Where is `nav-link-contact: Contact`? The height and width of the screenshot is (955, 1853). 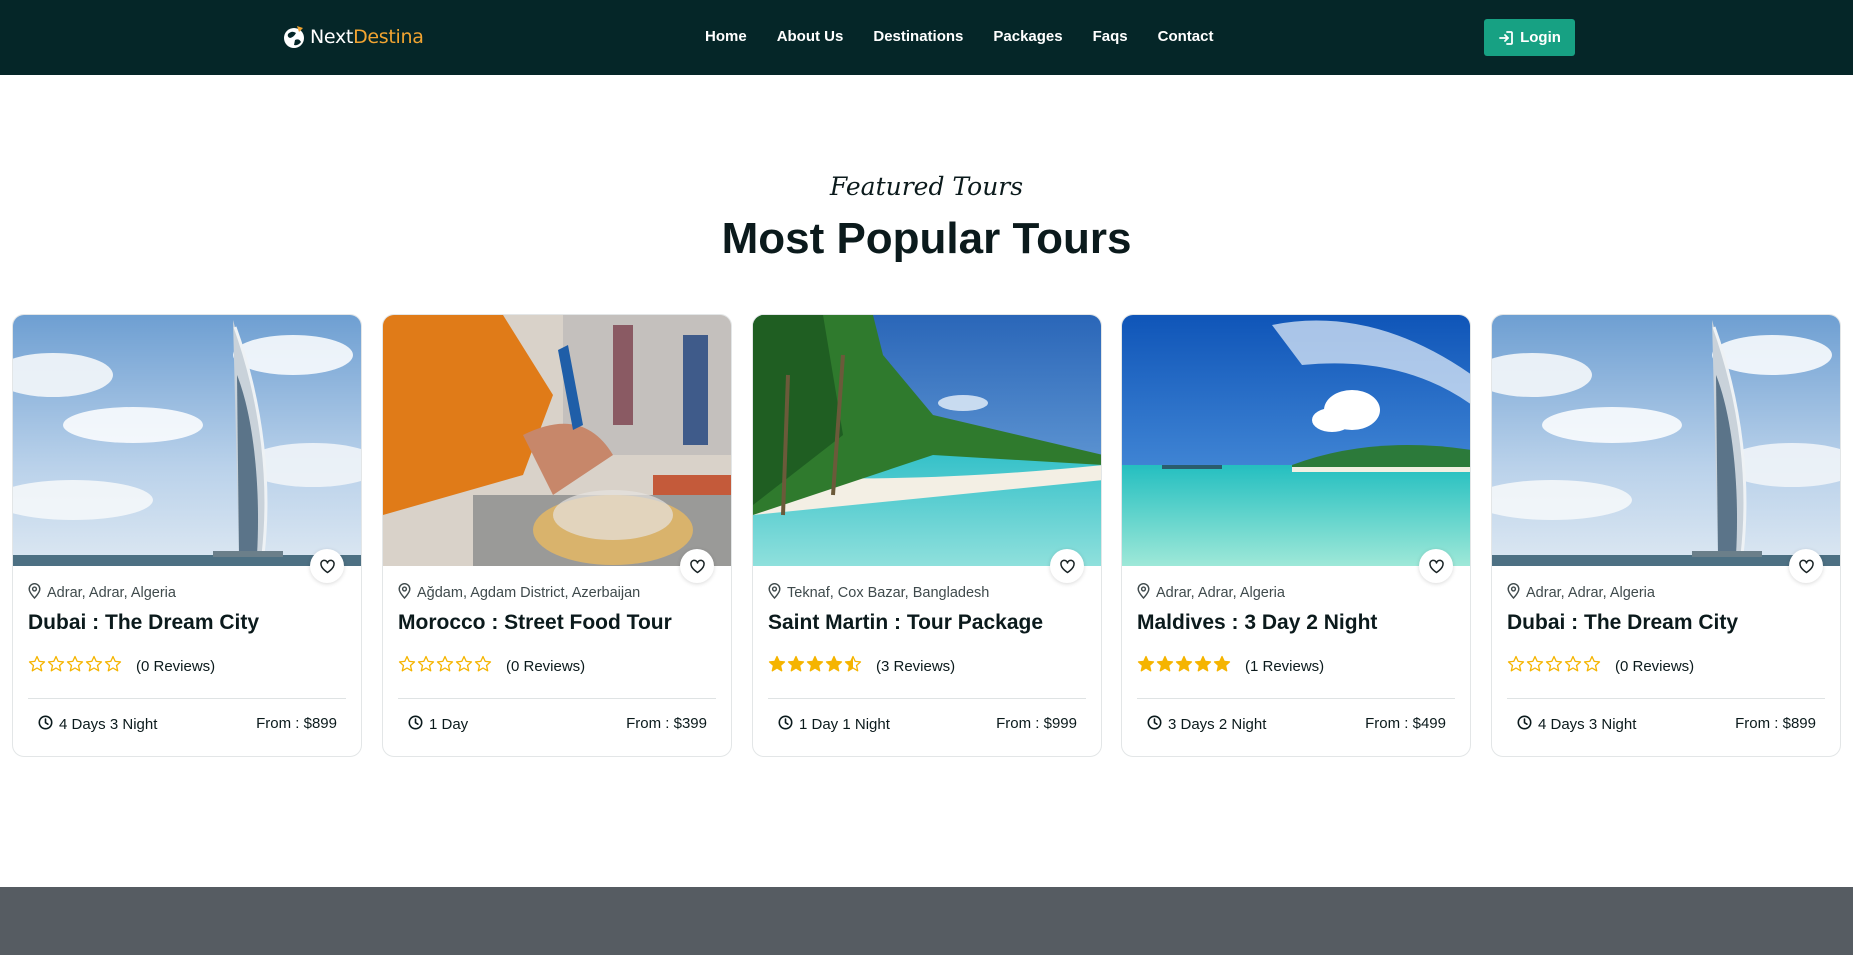 nav-link-contact: Contact is located at coordinates (1186, 36).